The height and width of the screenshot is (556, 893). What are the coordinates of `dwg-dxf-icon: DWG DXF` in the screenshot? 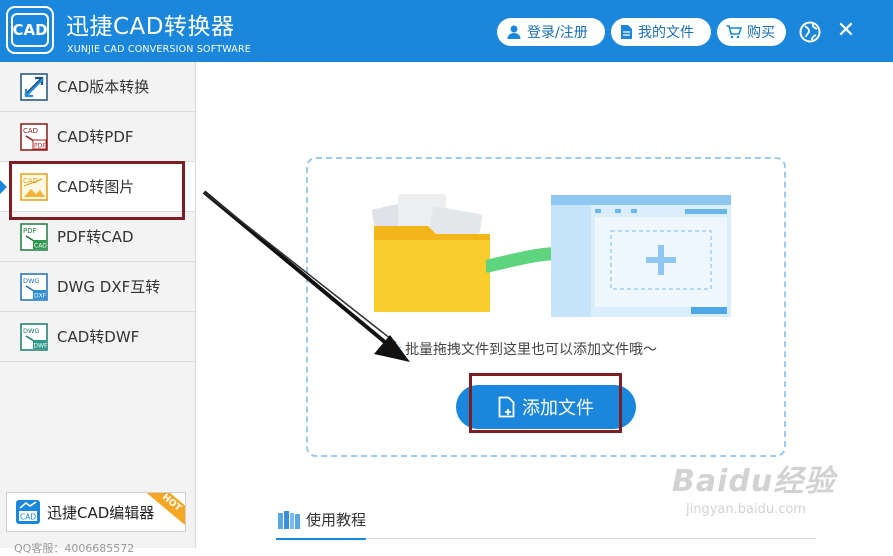 It's located at (34, 286).